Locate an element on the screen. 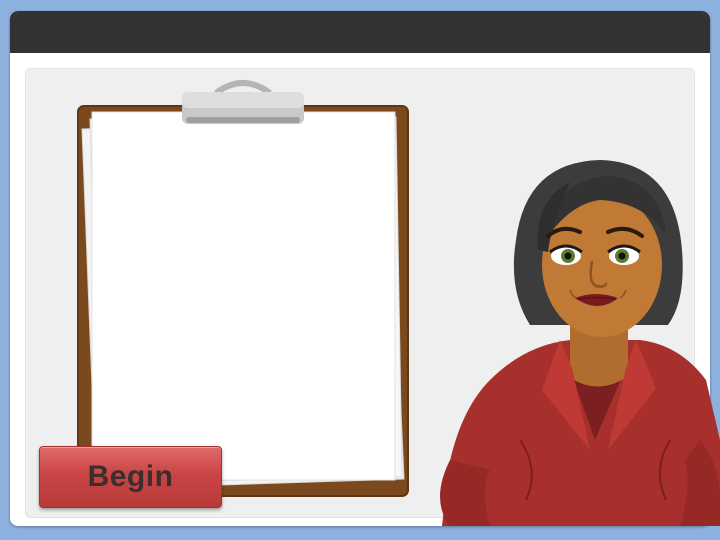 This screenshot has height=540, width=720. clip-ring is located at coordinates (243, 88).